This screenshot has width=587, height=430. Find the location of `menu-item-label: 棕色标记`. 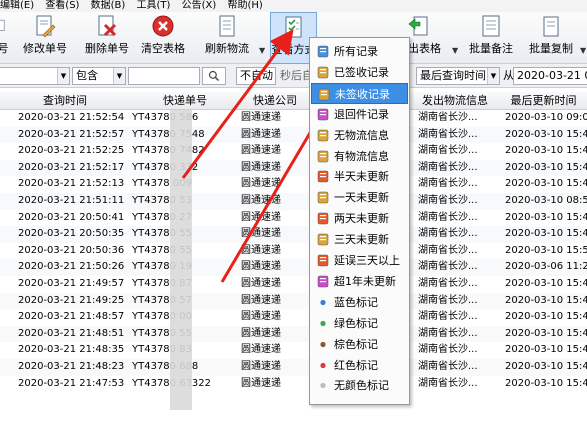

menu-item-label: 棕色标记 is located at coordinates (356, 344).